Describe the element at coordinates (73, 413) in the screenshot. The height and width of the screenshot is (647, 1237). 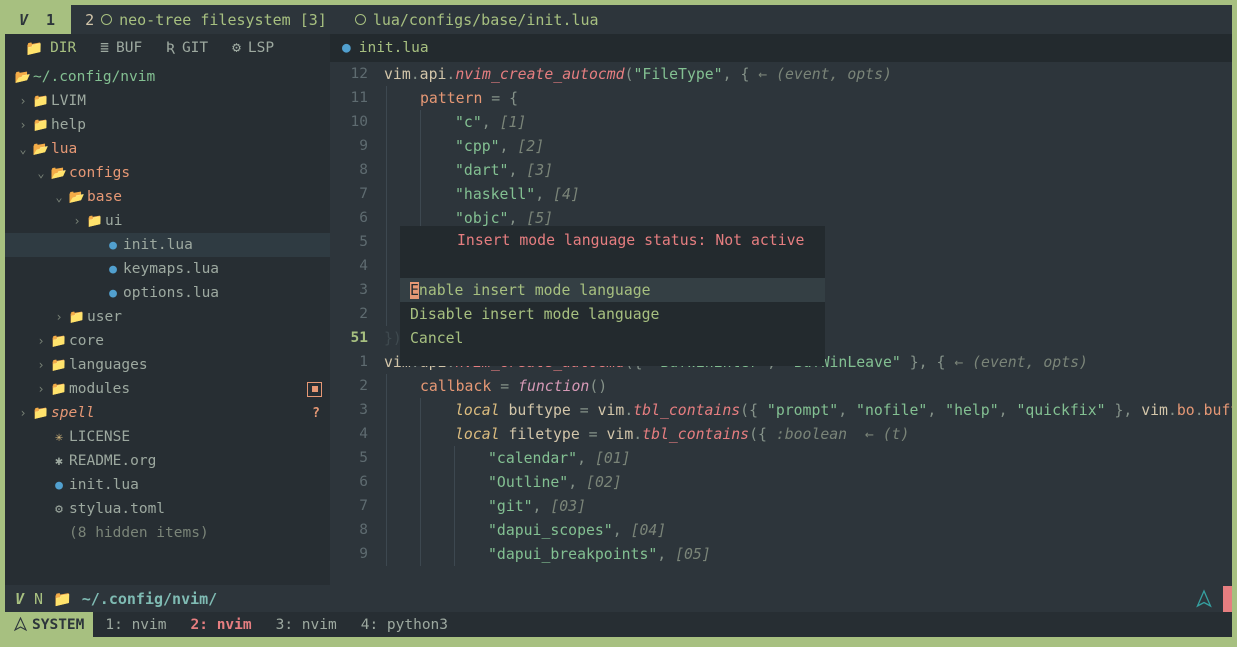
I see `tree-item-label: spell` at that location.